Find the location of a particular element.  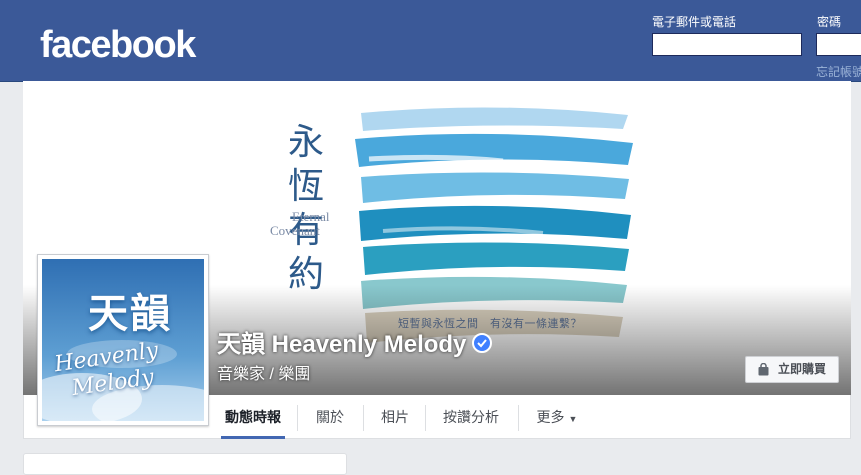

caret-down-icon: ▼ is located at coordinates (573, 419).